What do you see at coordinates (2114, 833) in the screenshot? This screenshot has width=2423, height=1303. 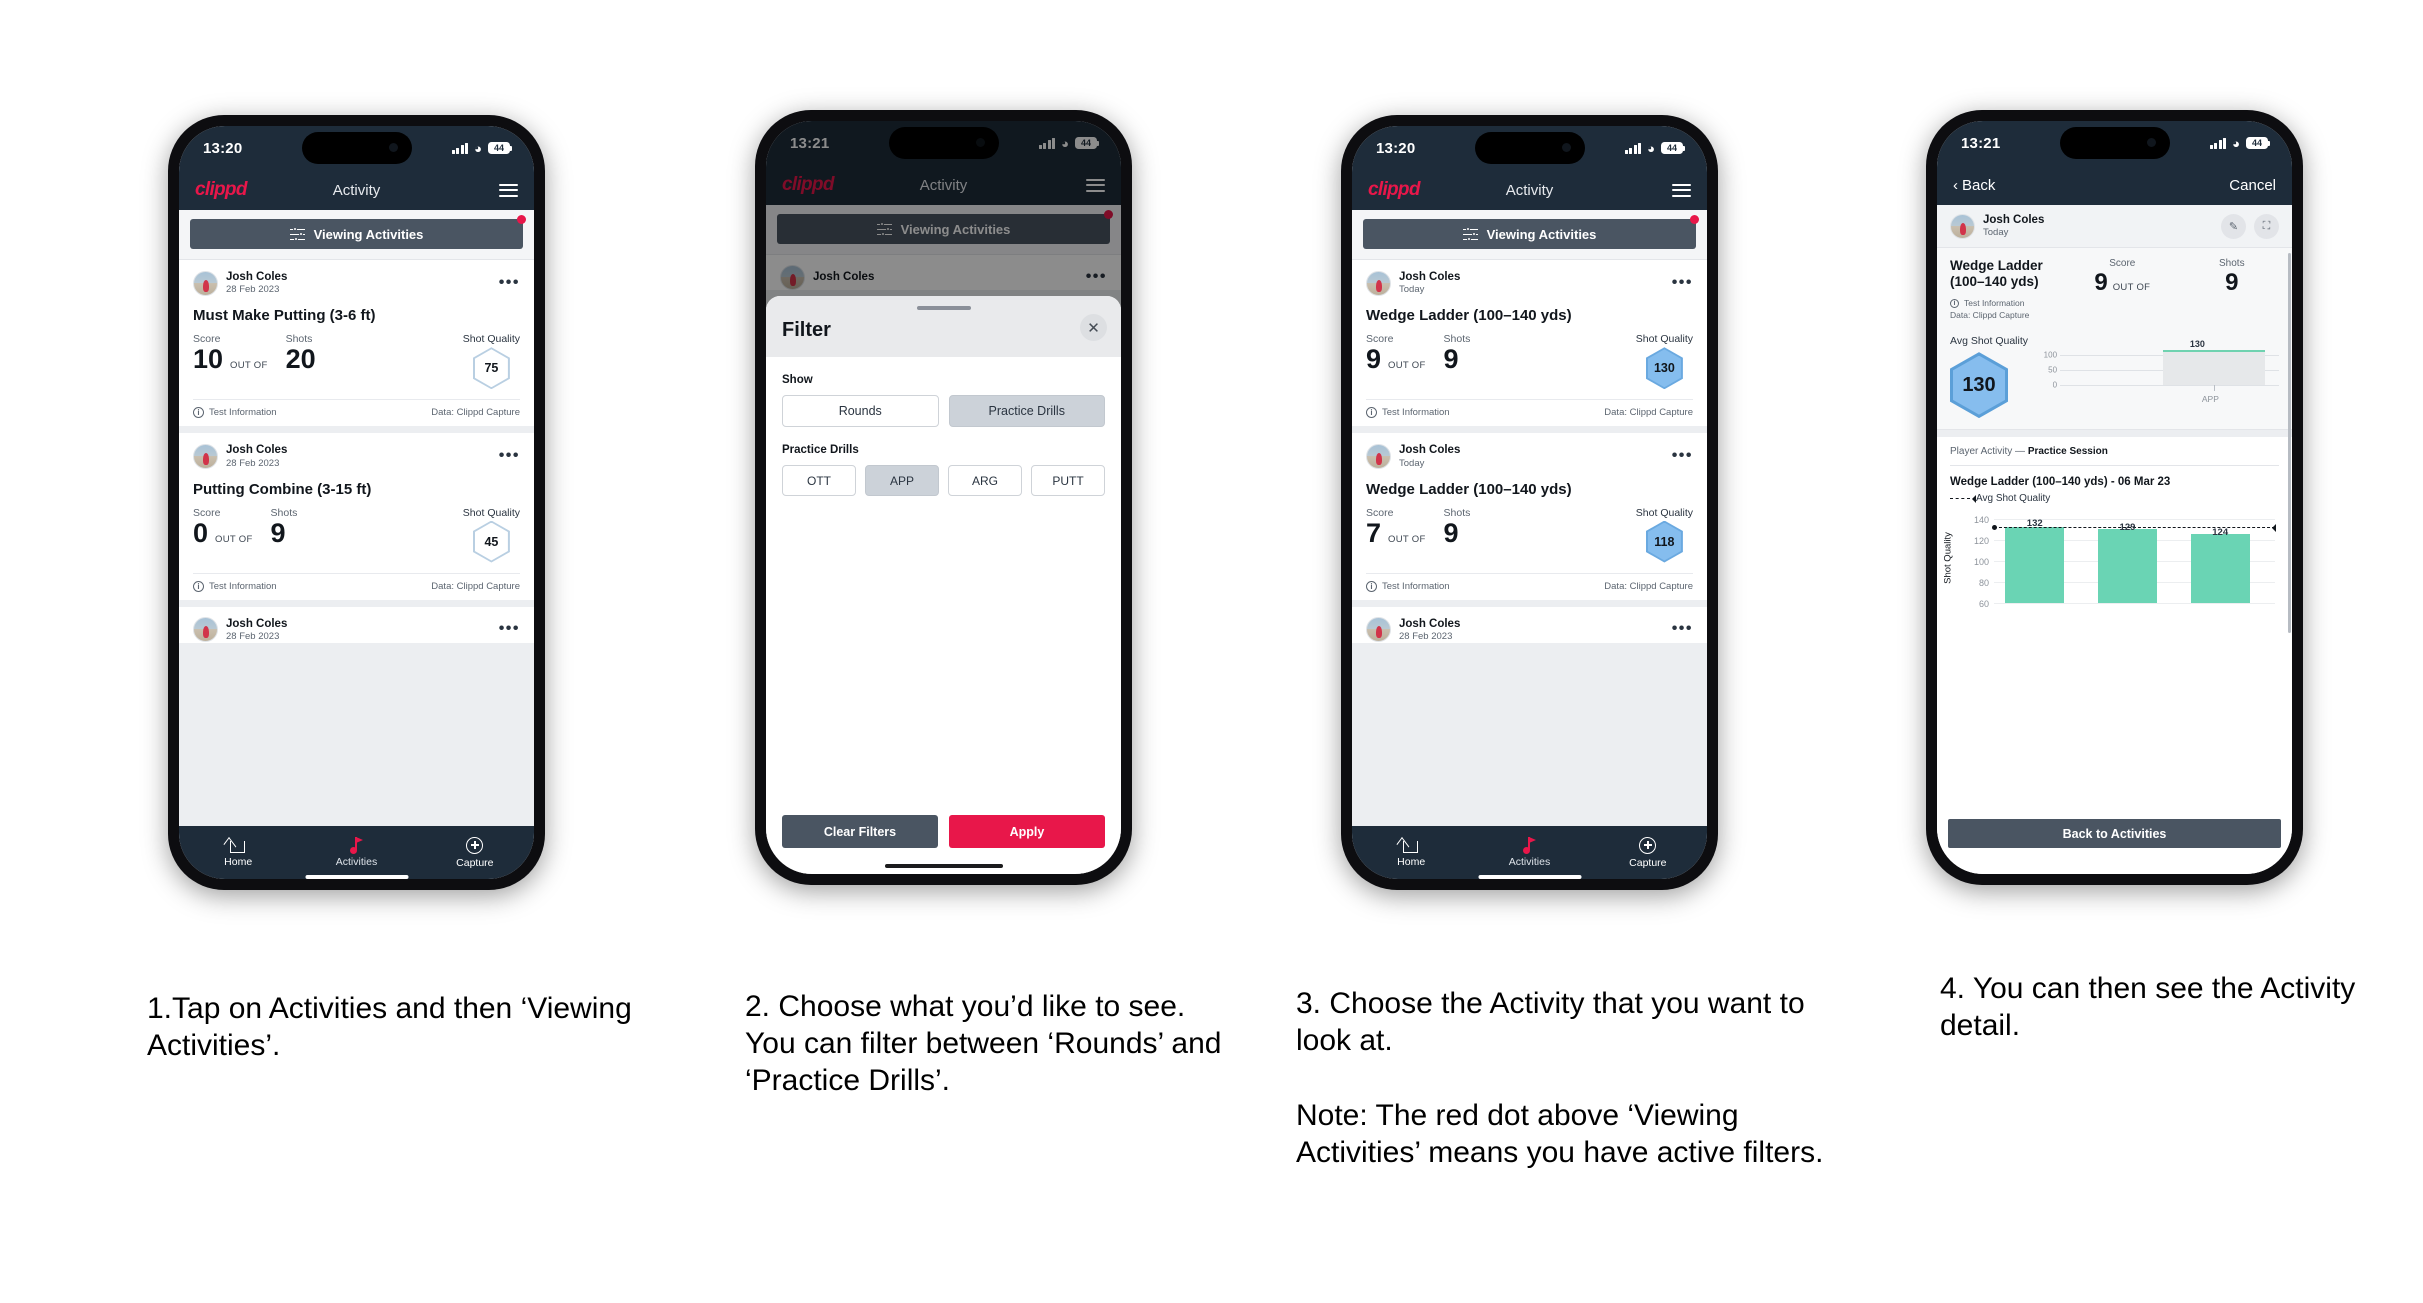 I see `back-to-activities-button: Back to Activities` at bounding box center [2114, 833].